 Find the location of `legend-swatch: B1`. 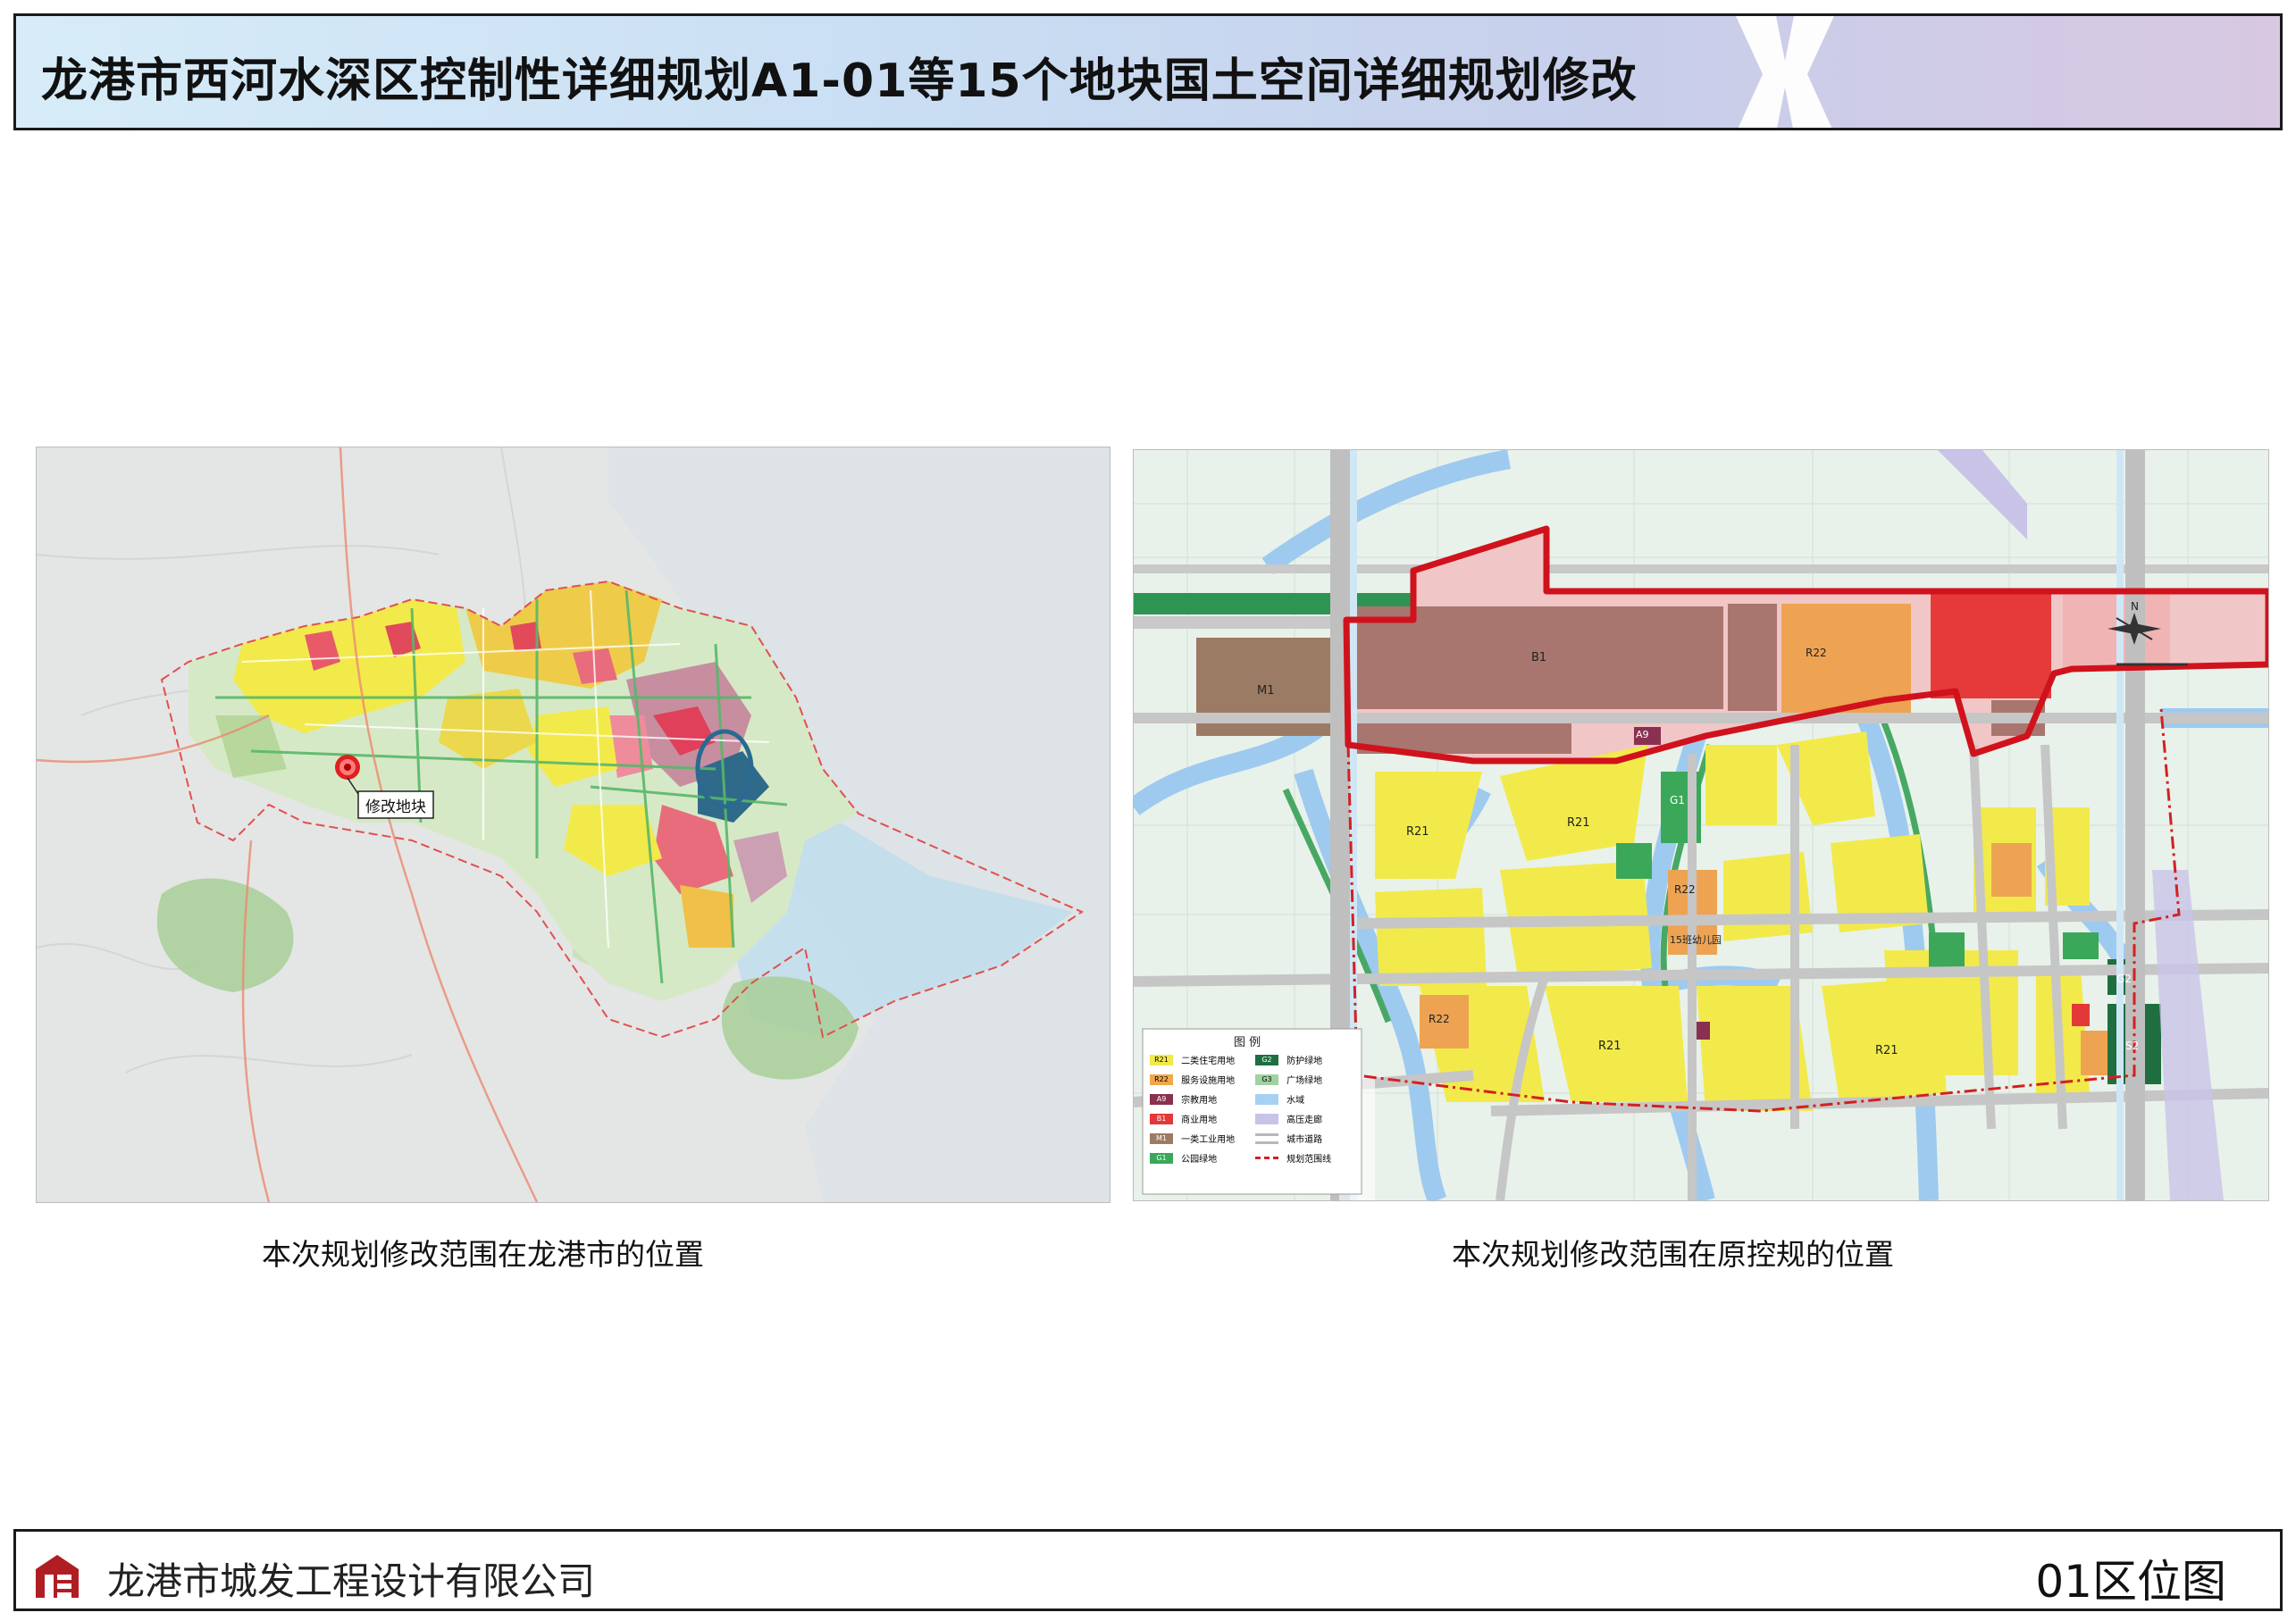

legend-swatch: B1 is located at coordinates (1162, 1118).